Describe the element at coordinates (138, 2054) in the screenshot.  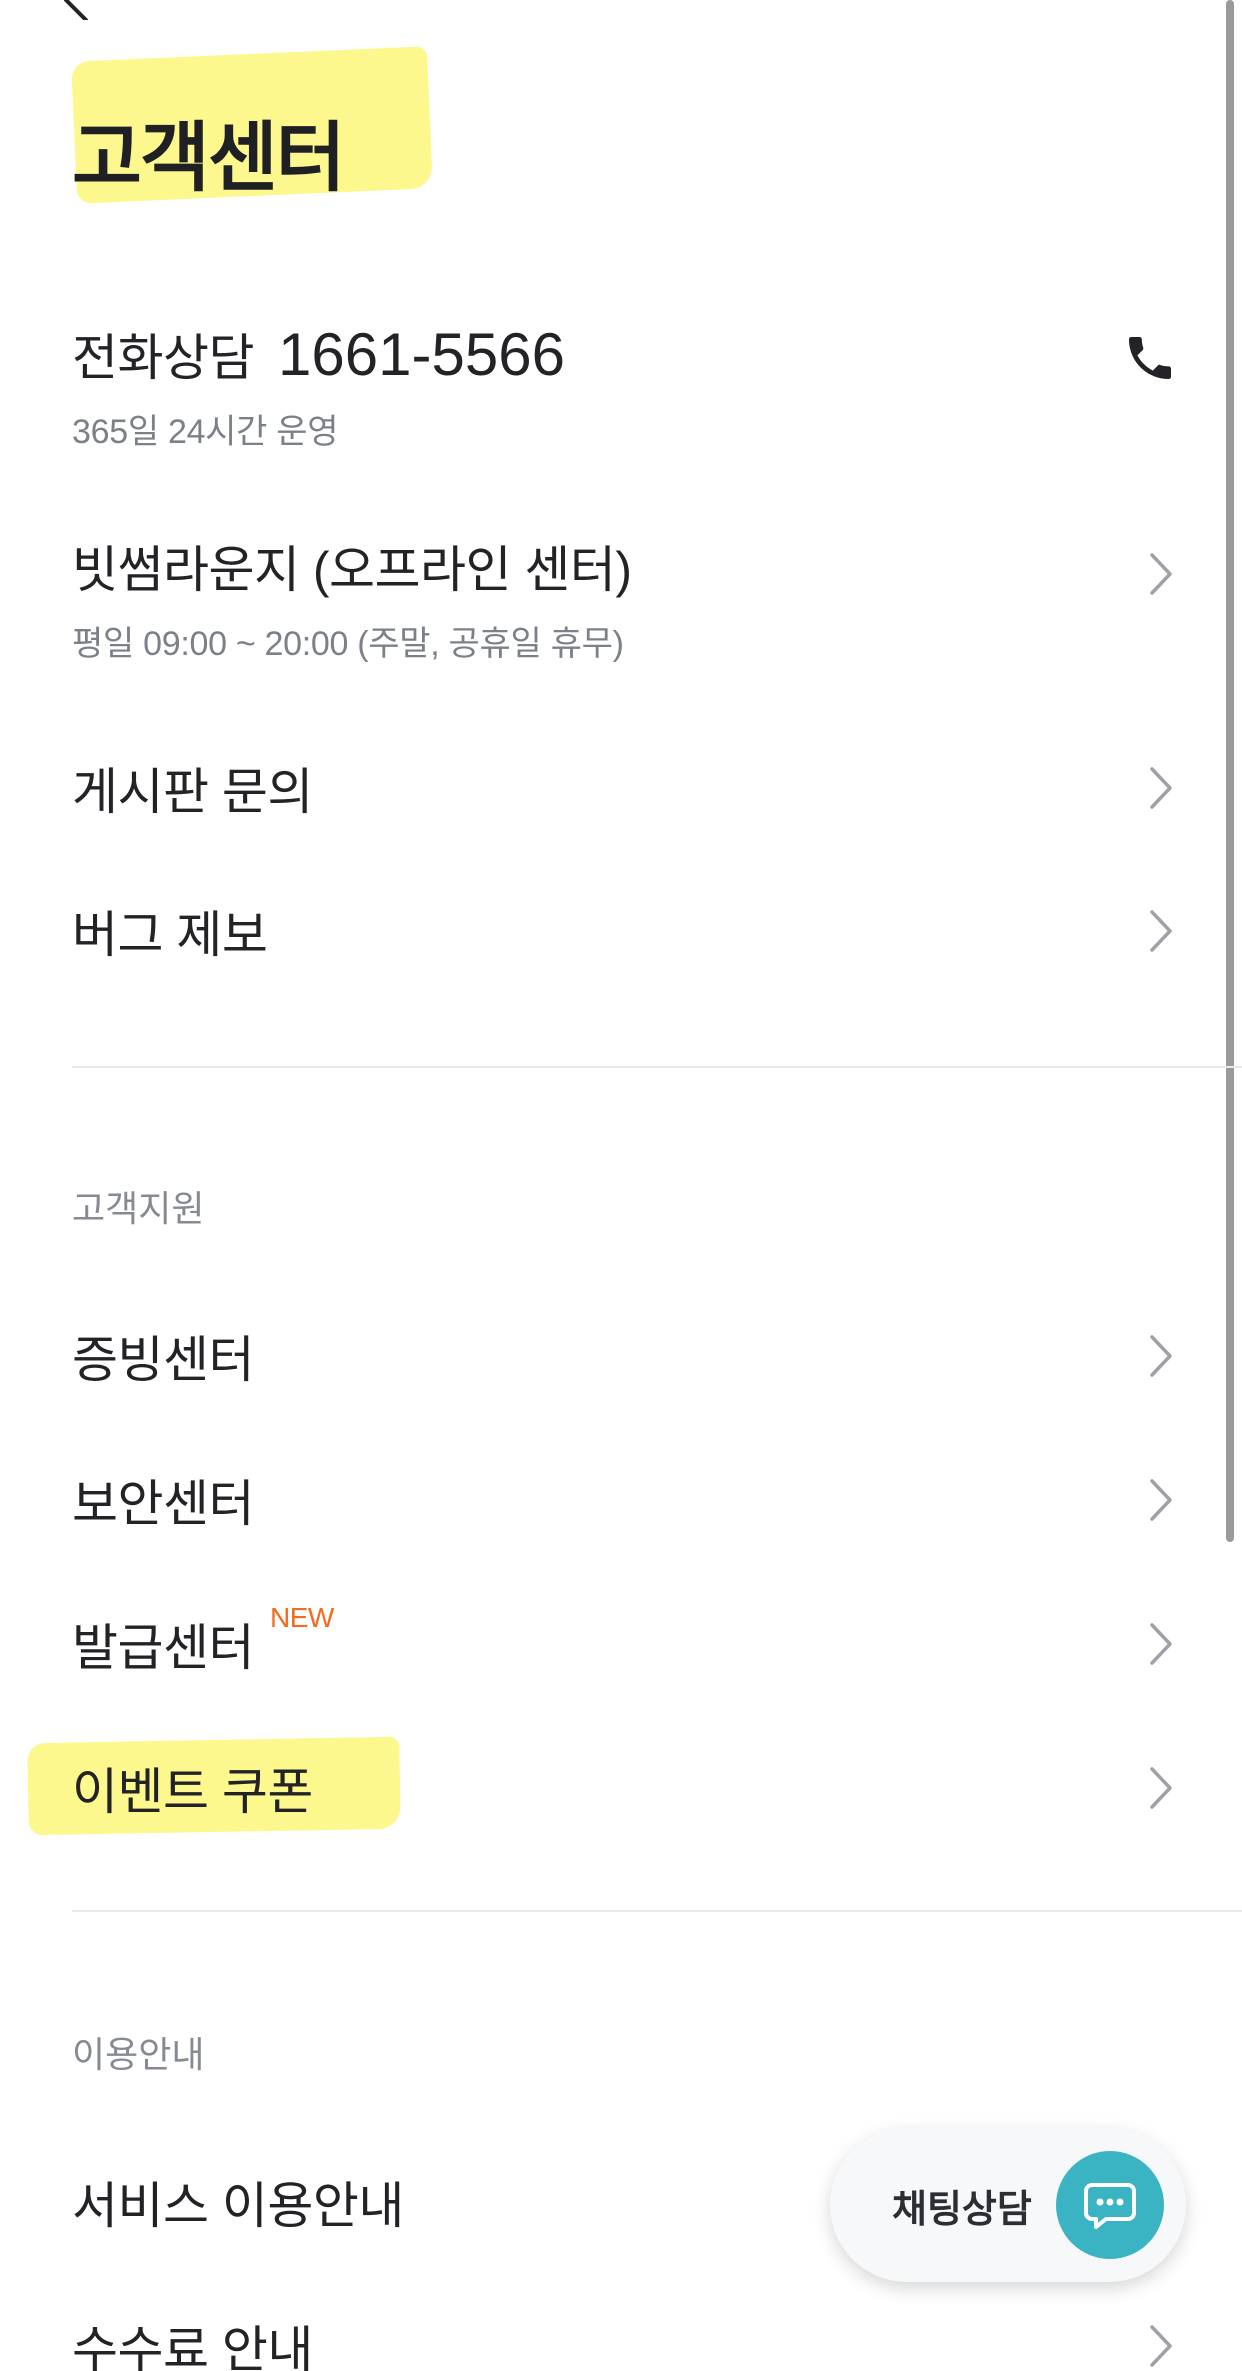
I see `guide-section-label: 이용안내` at that location.